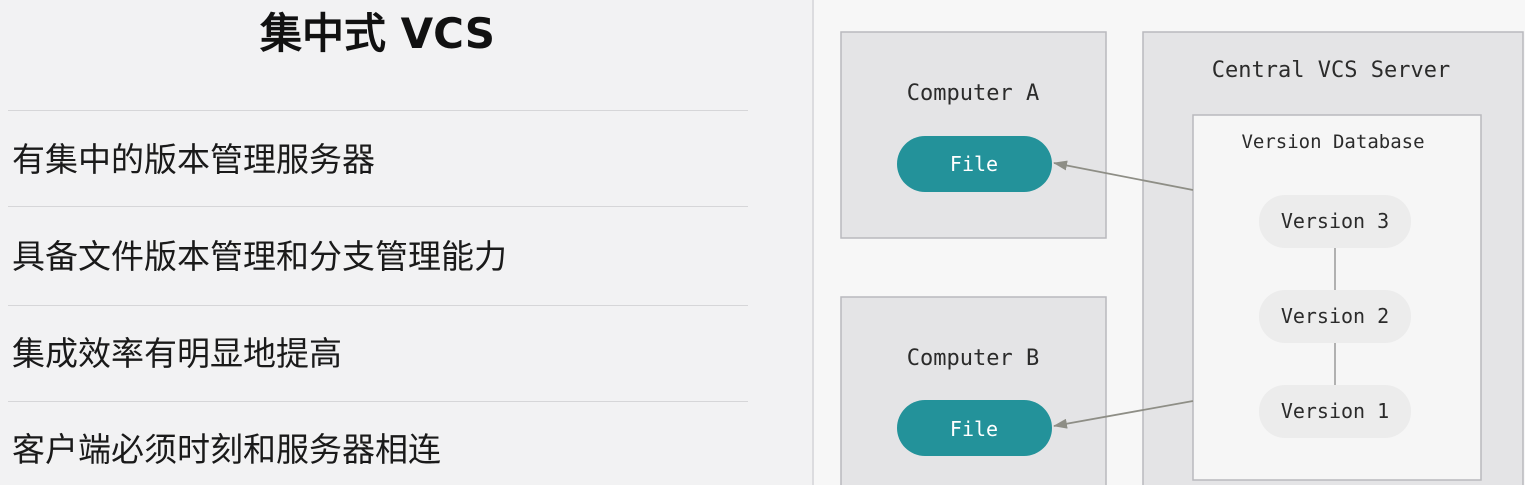 The height and width of the screenshot is (485, 1525). Describe the element at coordinates (377, 33) in the screenshot. I see `slide-title: 集中式 VCS` at that location.